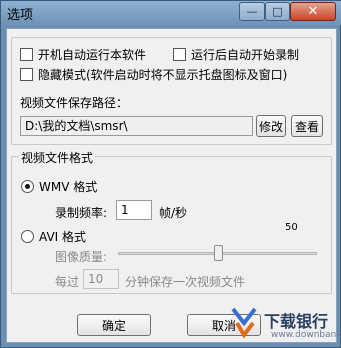  What do you see at coordinates (245, 55) in the screenshot?
I see `autorecord-label: 运行后自动开始录制` at bounding box center [245, 55].